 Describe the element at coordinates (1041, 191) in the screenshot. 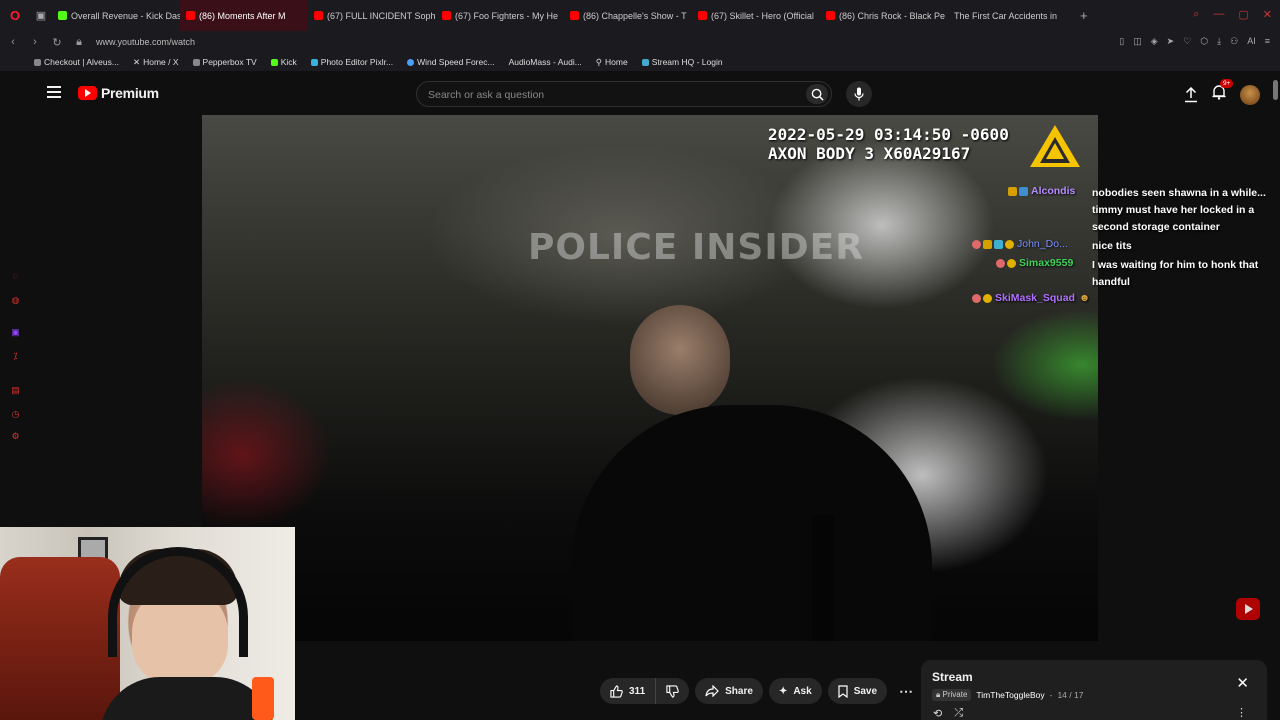

I see `chat-message: Alcondis` at that location.